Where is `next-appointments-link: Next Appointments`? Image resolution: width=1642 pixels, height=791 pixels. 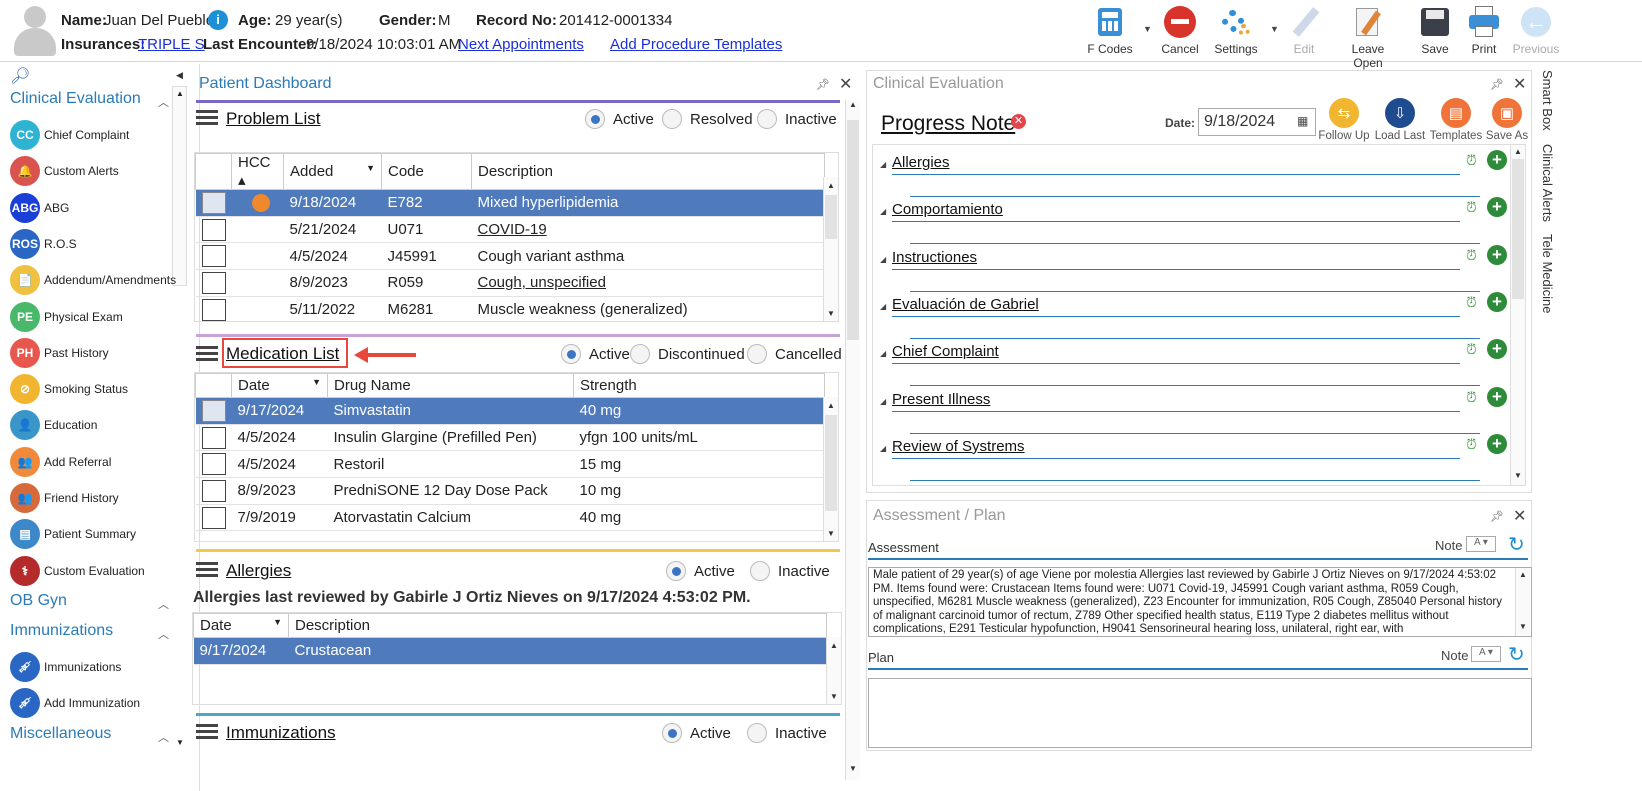
next-appointments-link: Next Appointments is located at coordinates (521, 44).